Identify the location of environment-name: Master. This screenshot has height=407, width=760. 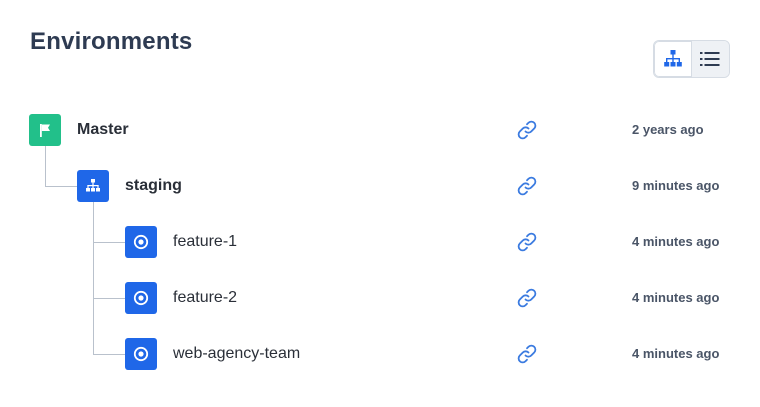
(103, 130).